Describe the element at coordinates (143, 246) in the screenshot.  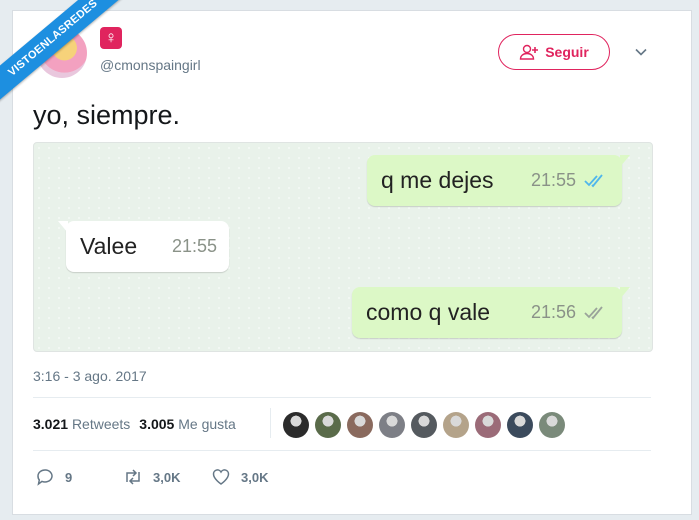
I see `chat-message-incoming: Valee 21:55` at that location.